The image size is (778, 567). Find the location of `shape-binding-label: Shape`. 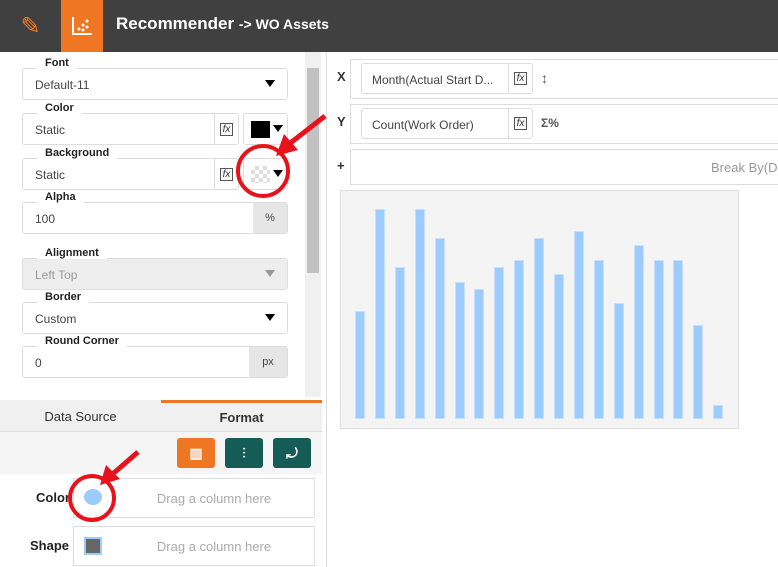

shape-binding-label: Shape is located at coordinates (50, 545).